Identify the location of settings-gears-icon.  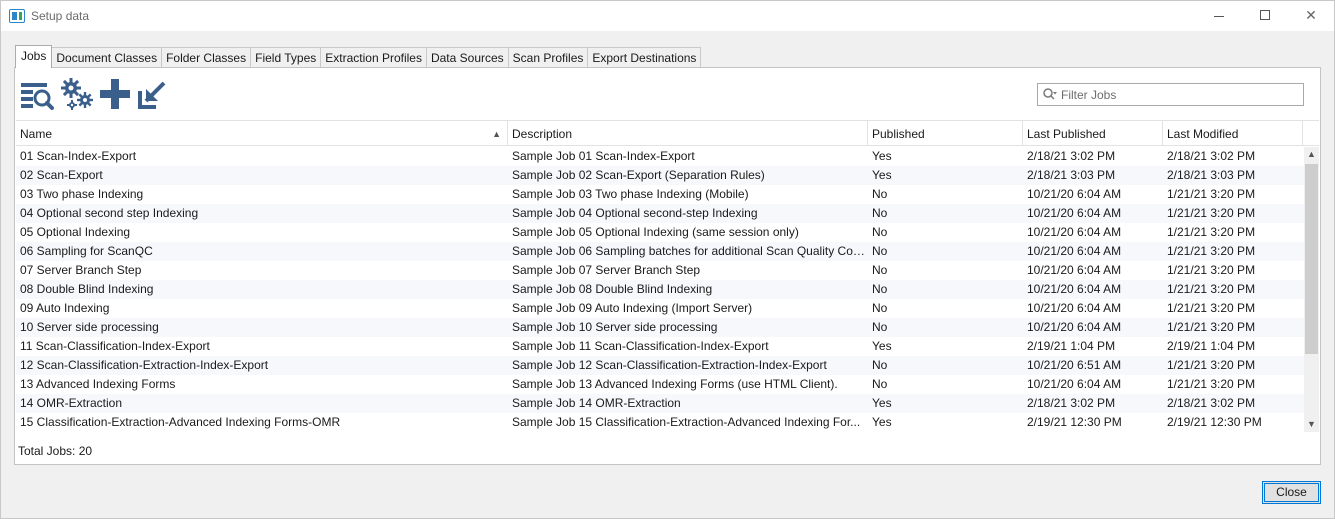
(77, 94).